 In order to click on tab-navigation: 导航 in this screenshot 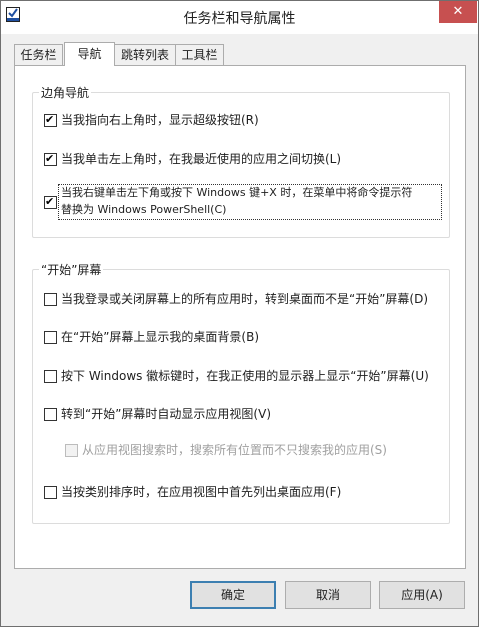, I will do `click(89, 54)`.